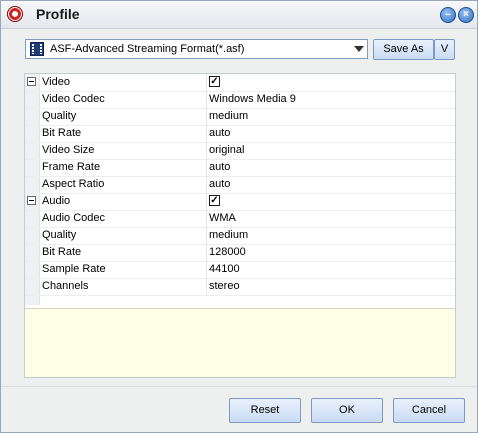  I want to click on ok-button: OK, so click(347, 410).